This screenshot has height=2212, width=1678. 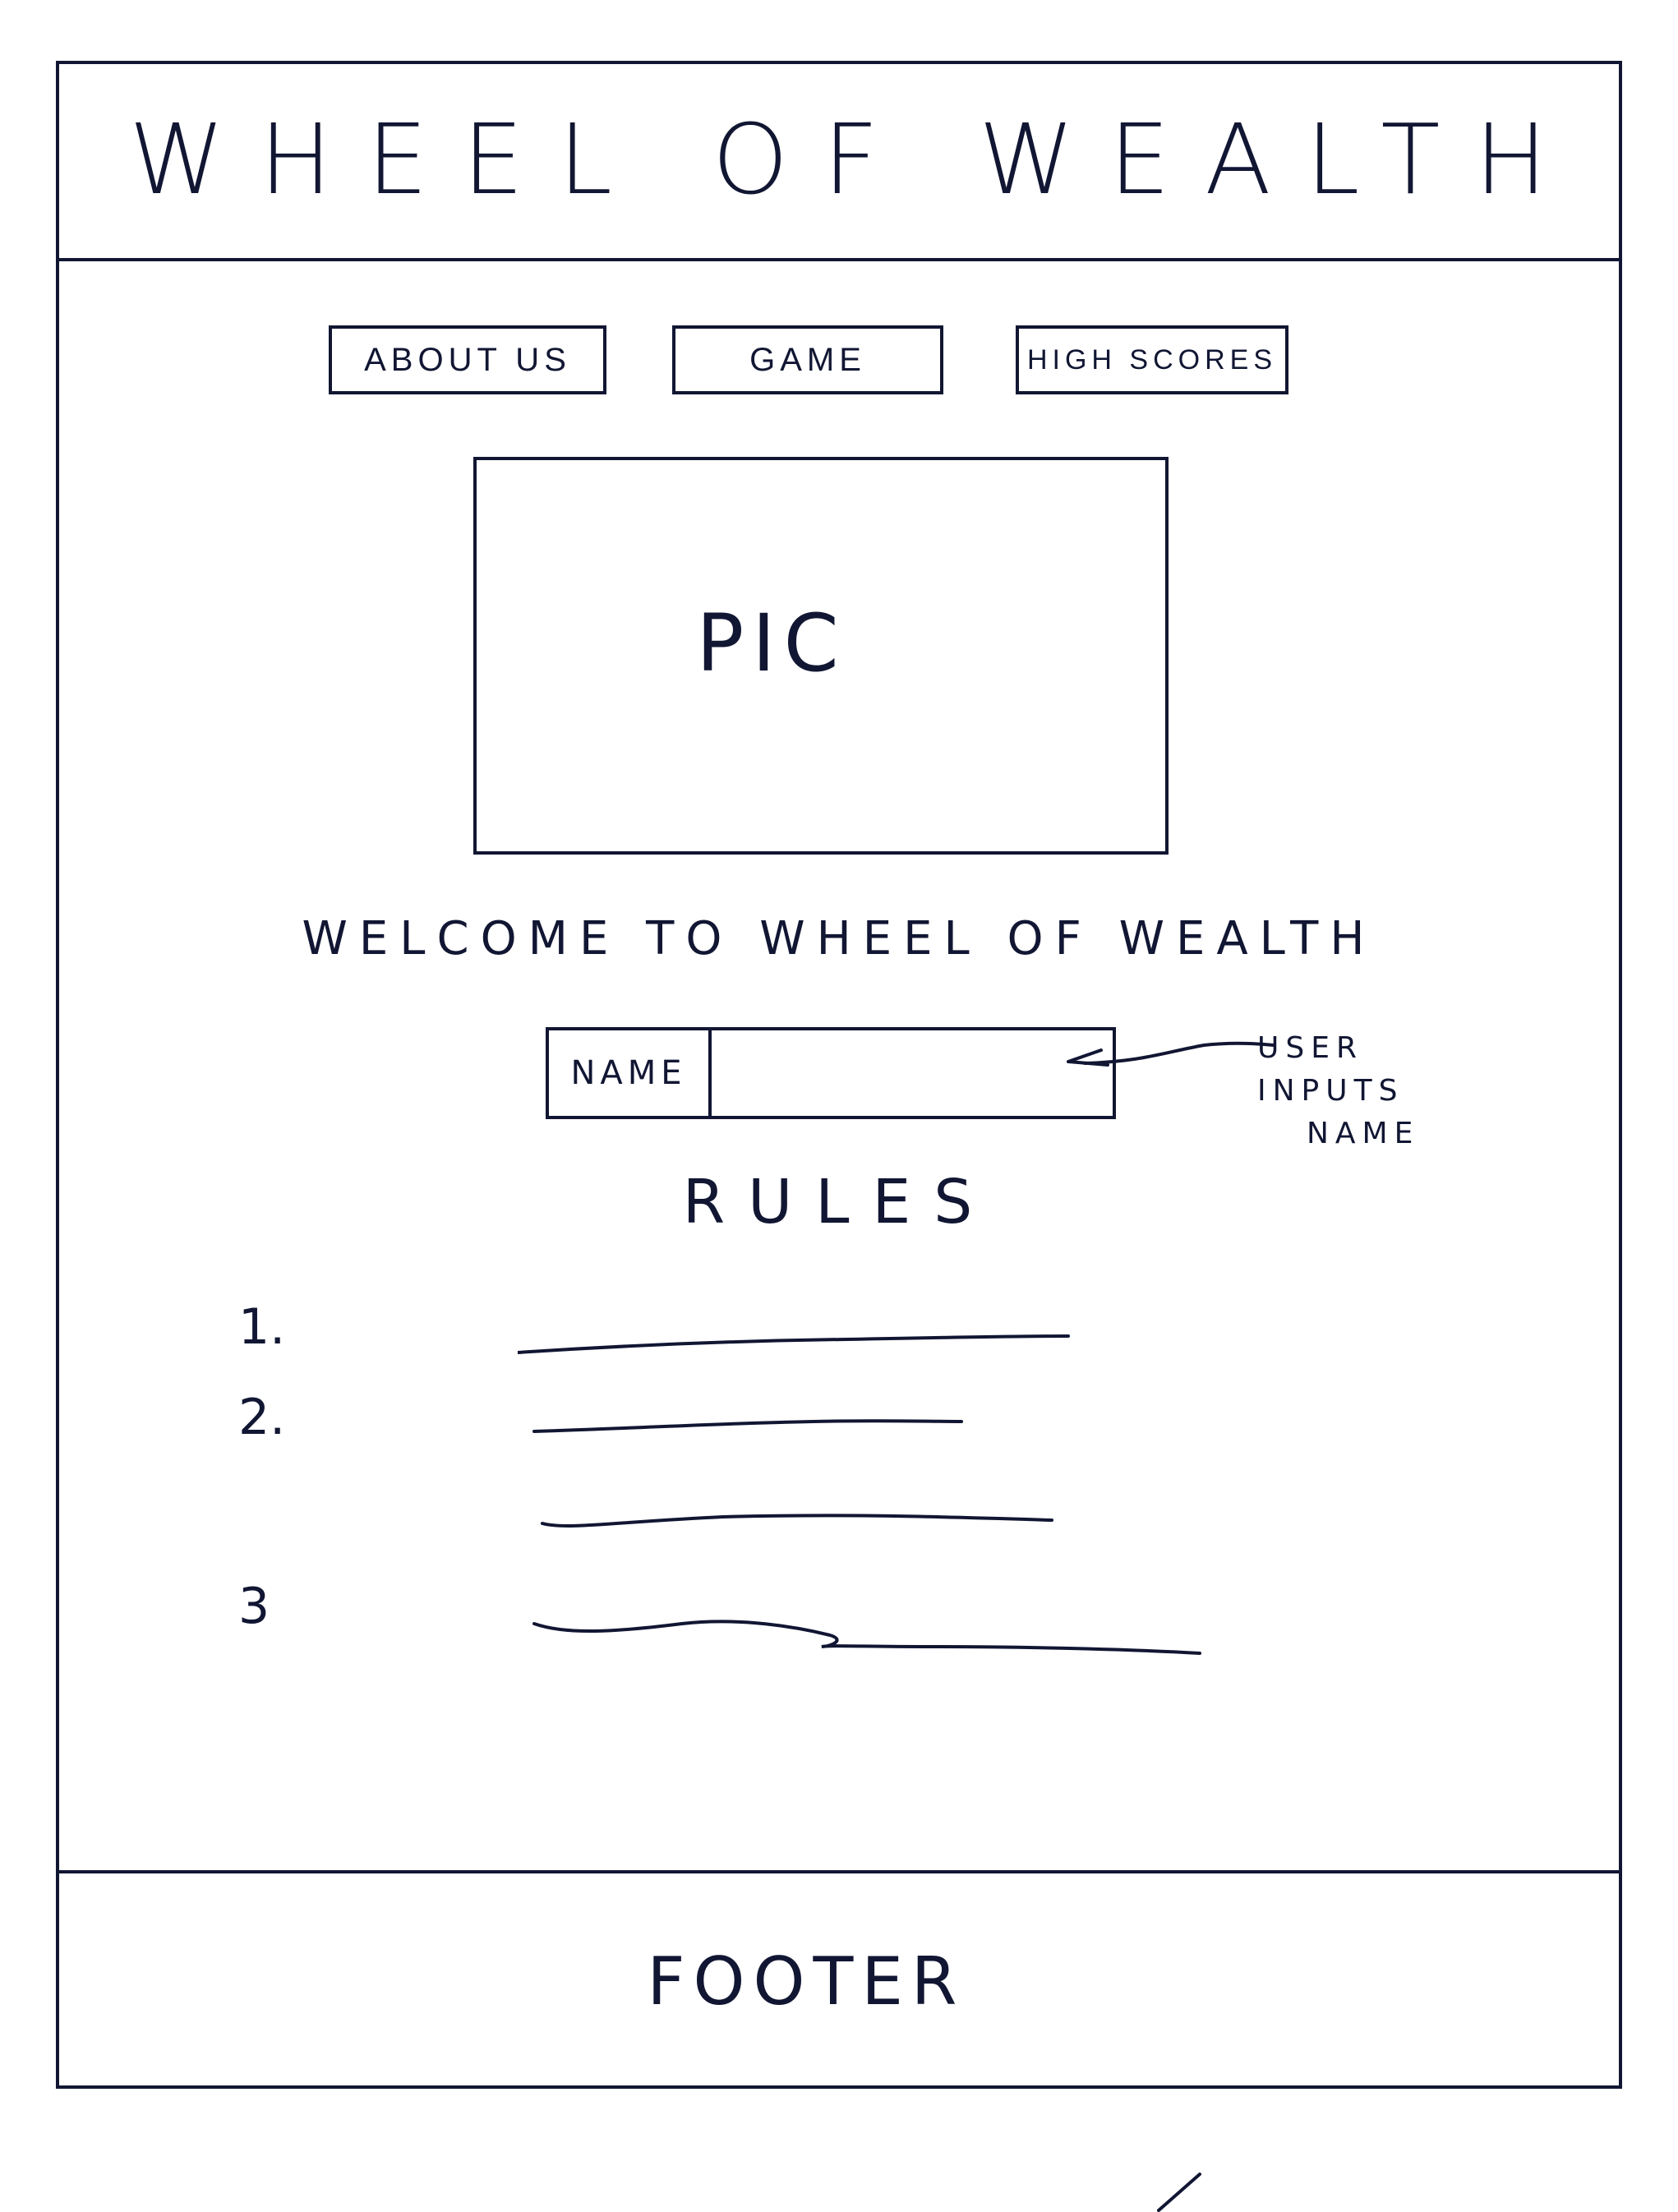 What do you see at coordinates (1363, 1133) in the screenshot?
I see `annotation-line: NAME` at bounding box center [1363, 1133].